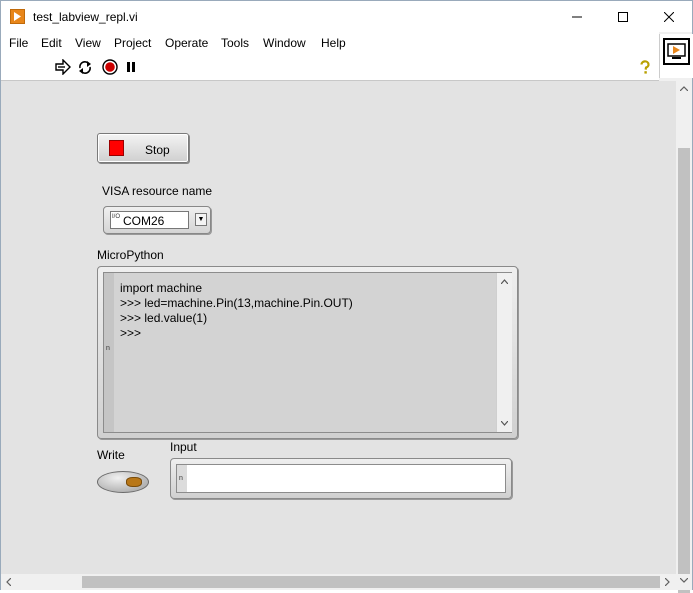  I want to click on run-continuously-icon, so click(85, 67).